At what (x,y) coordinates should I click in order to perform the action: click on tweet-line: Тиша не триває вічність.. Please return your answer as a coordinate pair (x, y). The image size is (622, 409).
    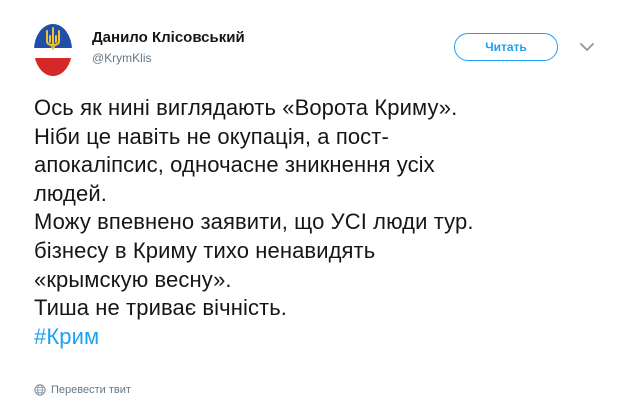
    Looking at the image, I should click on (160, 308).